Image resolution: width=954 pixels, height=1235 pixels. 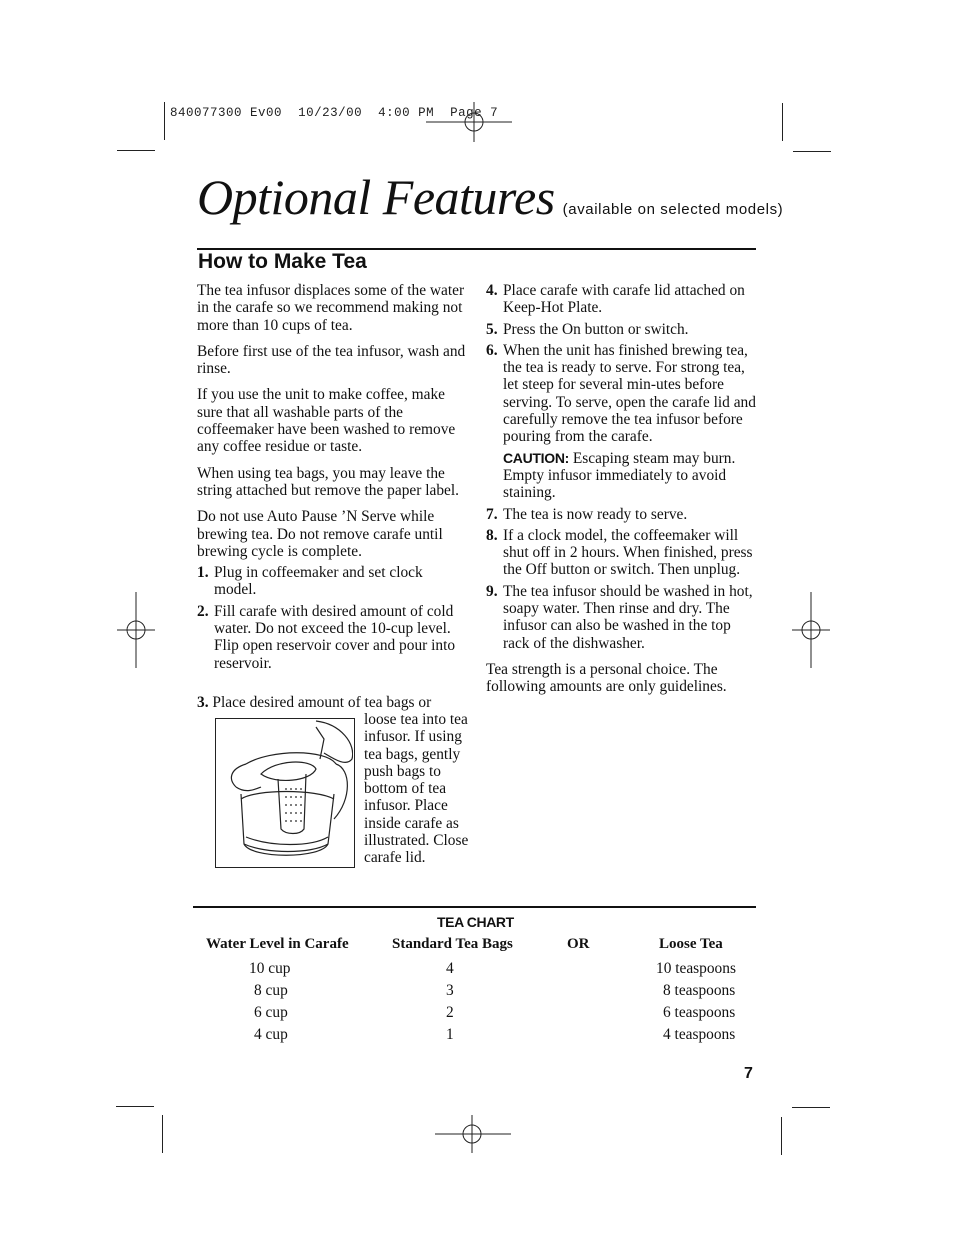 What do you see at coordinates (282, 261) in the screenshot?
I see `section-title: How to Make Tea` at bounding box center [282, 261].